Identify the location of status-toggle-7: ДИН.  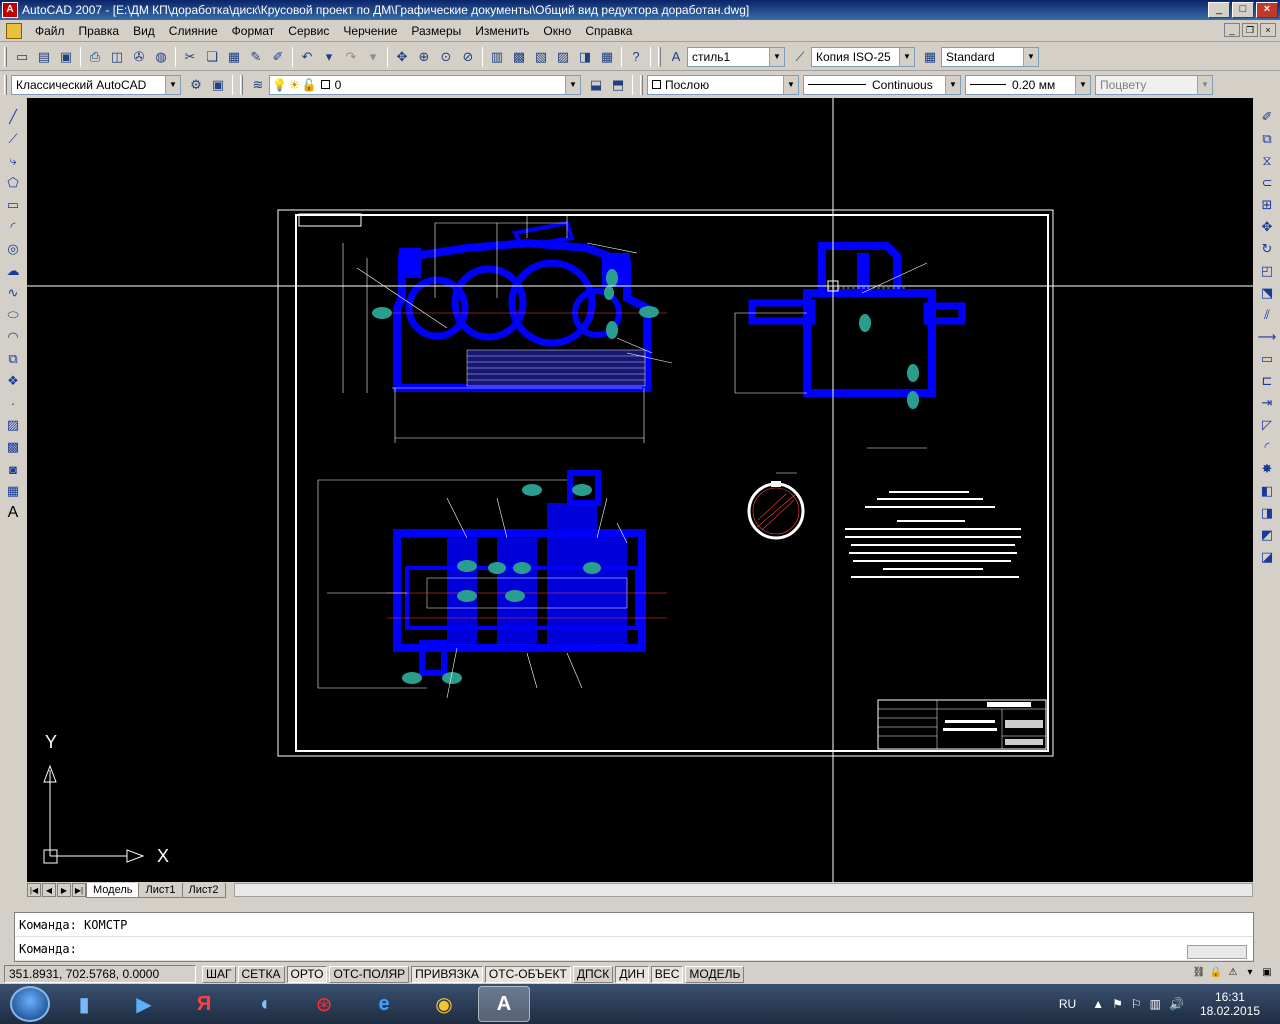
(632, 974).